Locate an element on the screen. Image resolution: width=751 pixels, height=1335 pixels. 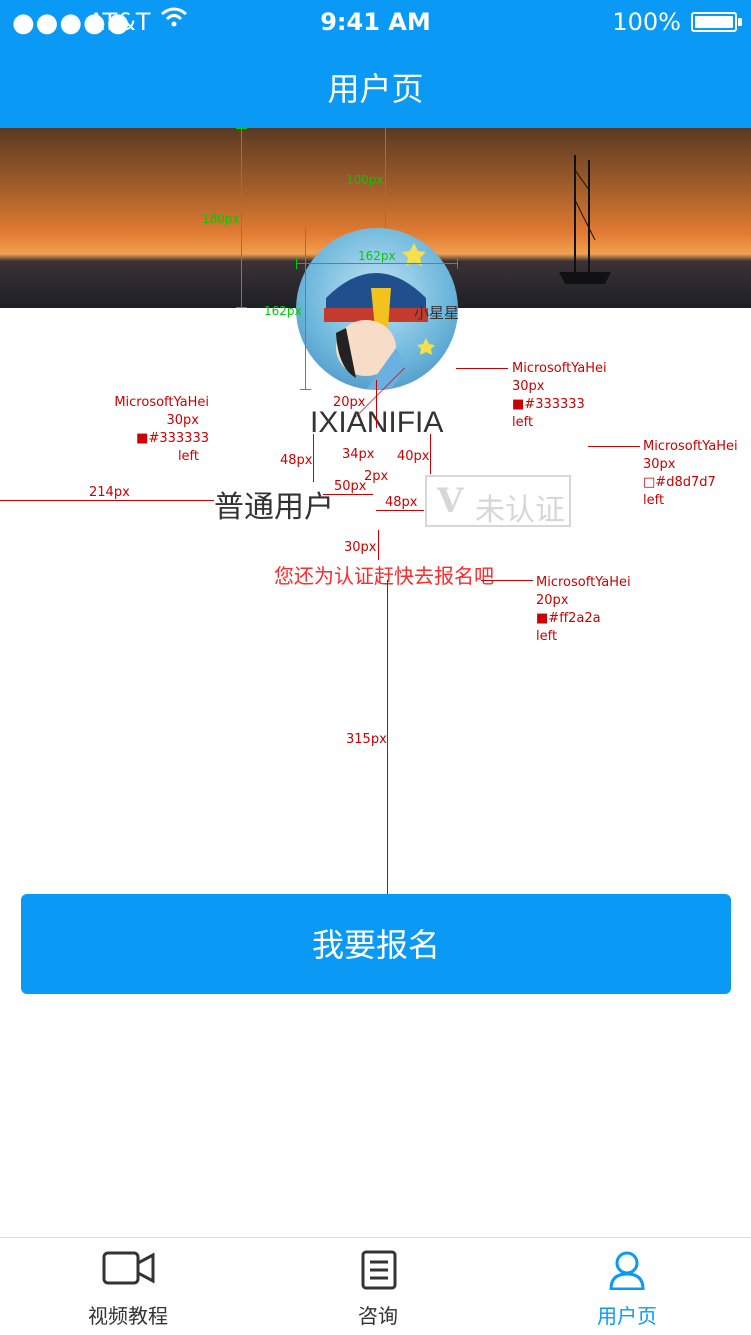
verification-status: 未认证 is located at coordinates (520, 510).